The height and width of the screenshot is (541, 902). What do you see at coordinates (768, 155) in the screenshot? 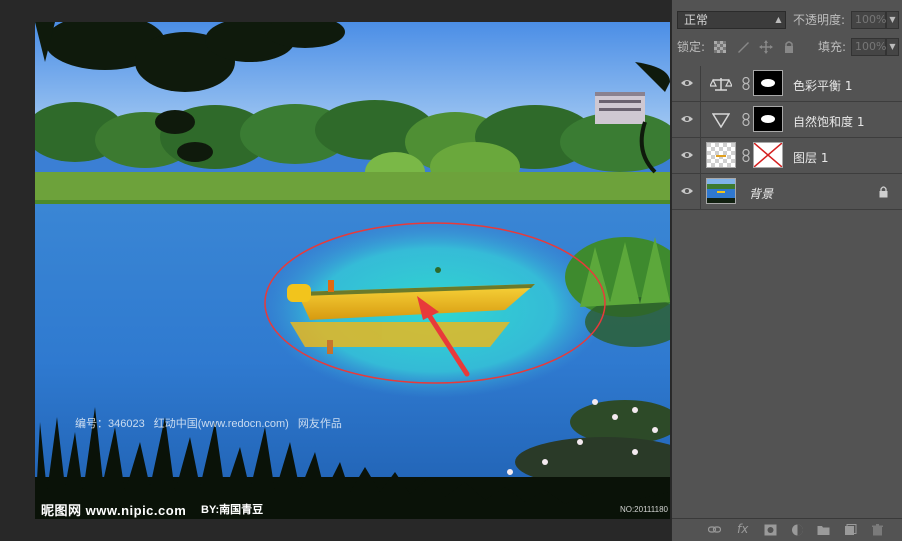
I see `disabled-mask-thumbnail` at bounding box center [768, 155].